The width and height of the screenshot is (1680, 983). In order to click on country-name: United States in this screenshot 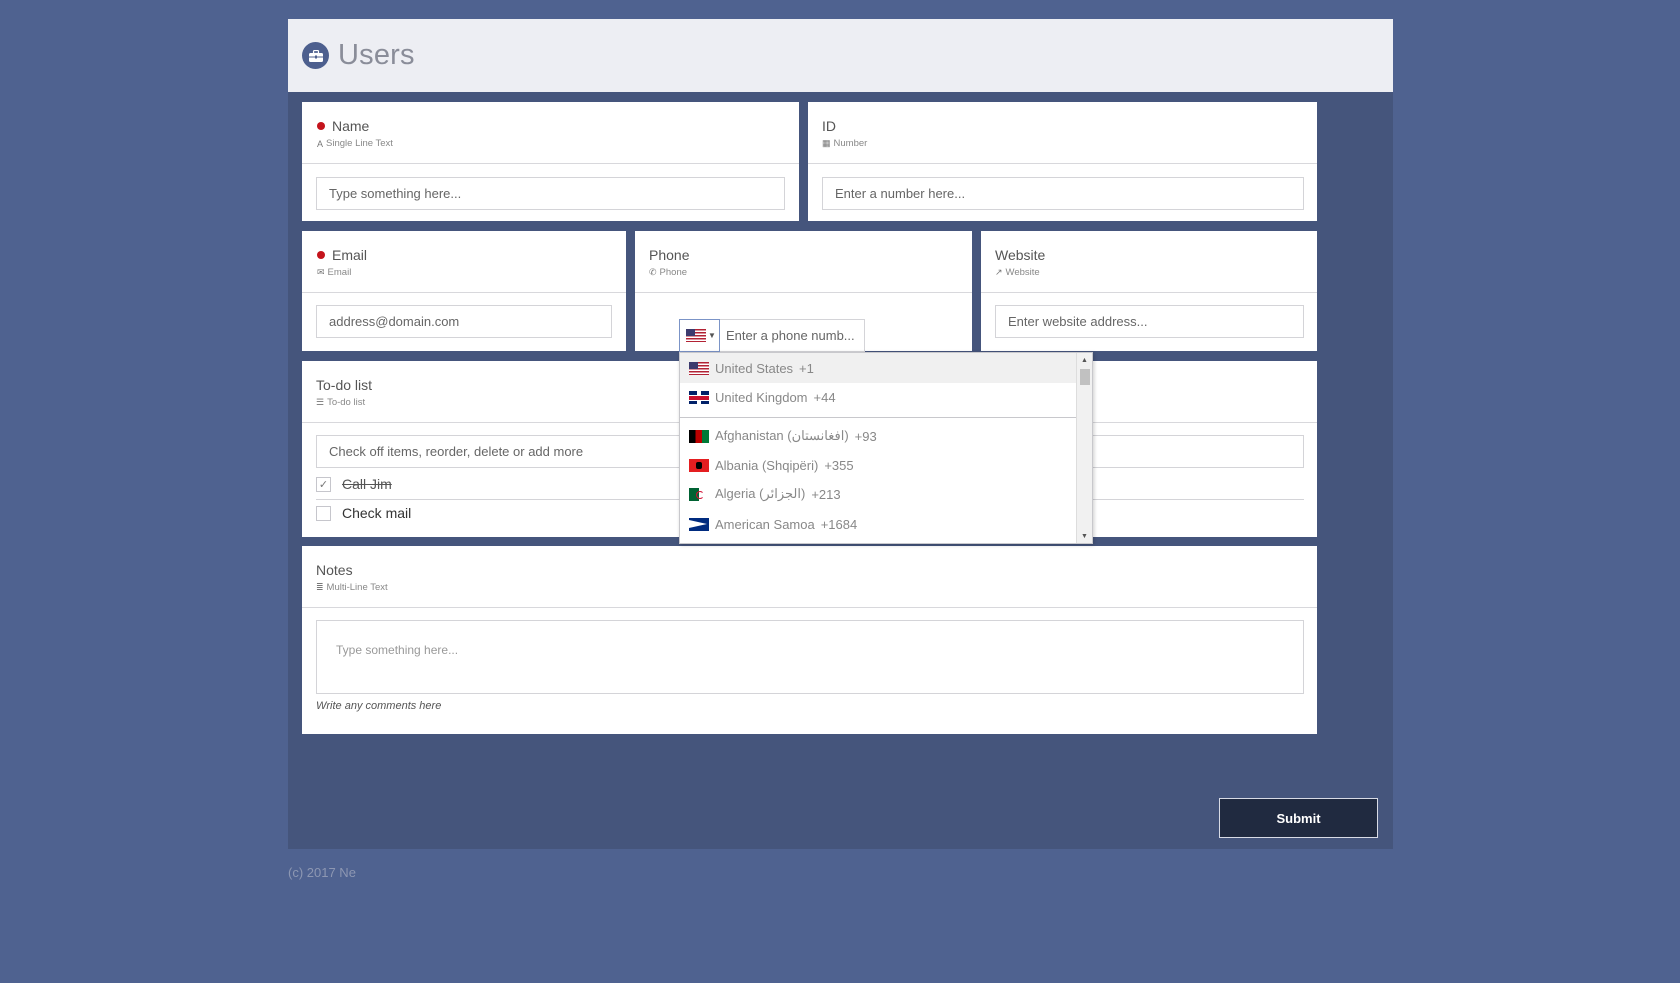, I will do `click(754, 368)`.